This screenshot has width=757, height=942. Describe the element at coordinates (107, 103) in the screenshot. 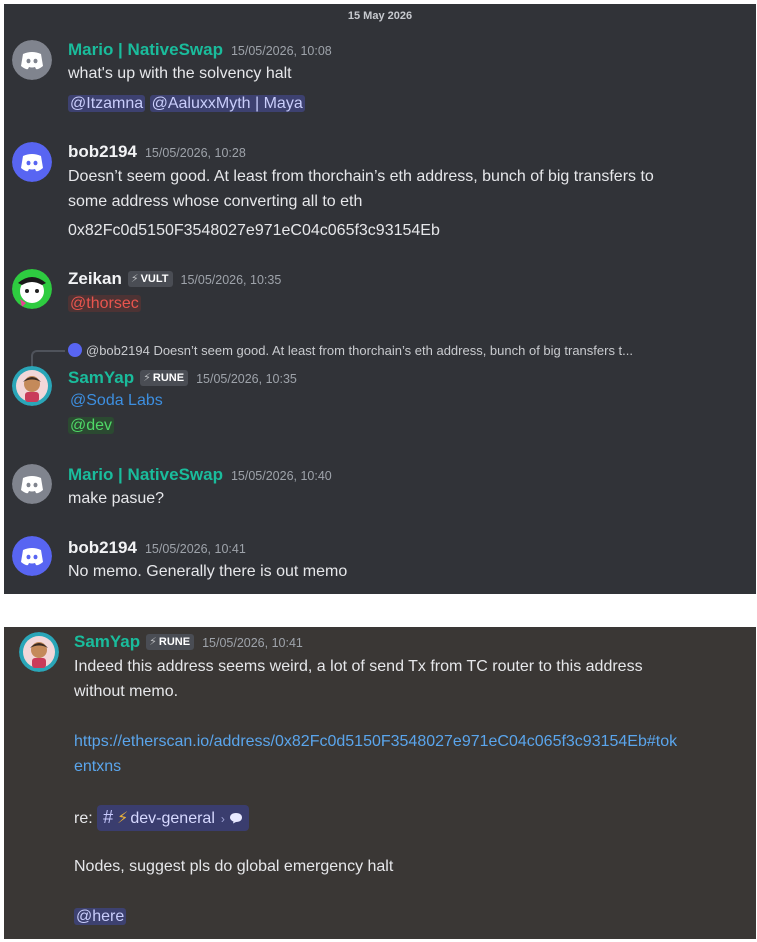

I see `user-mention: @Itzamna` at that location.